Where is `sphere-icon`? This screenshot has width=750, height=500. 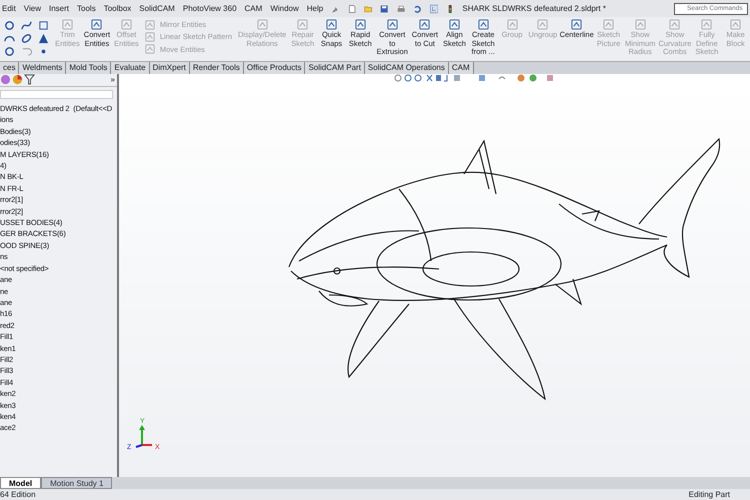
sphere-icon is located at coordinates (5, 79).